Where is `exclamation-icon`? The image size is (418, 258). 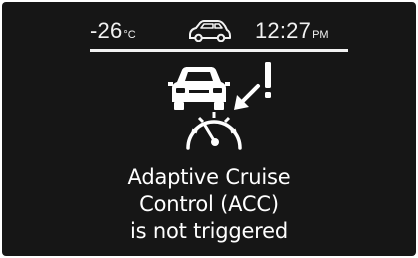
exclamation-icon is located at coordinates (268, 80).